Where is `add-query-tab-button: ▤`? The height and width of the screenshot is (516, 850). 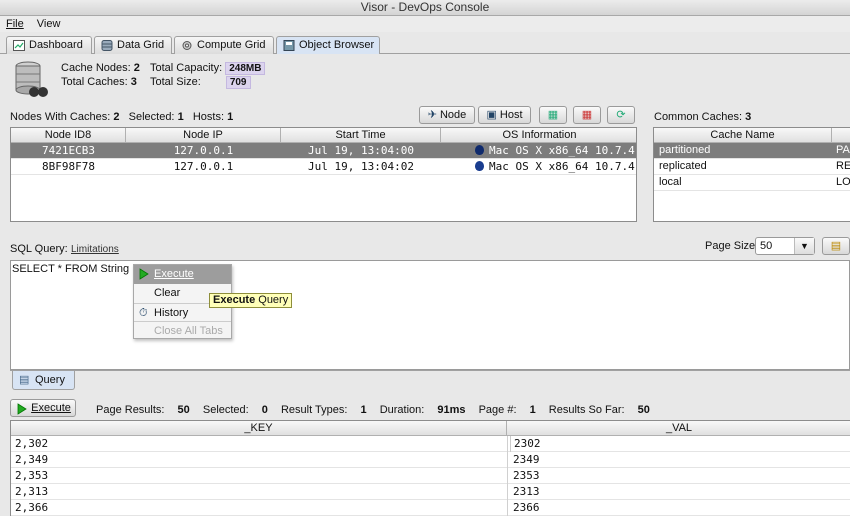
add-query-tab-button: ▤ is located at coordinates (836, 246).